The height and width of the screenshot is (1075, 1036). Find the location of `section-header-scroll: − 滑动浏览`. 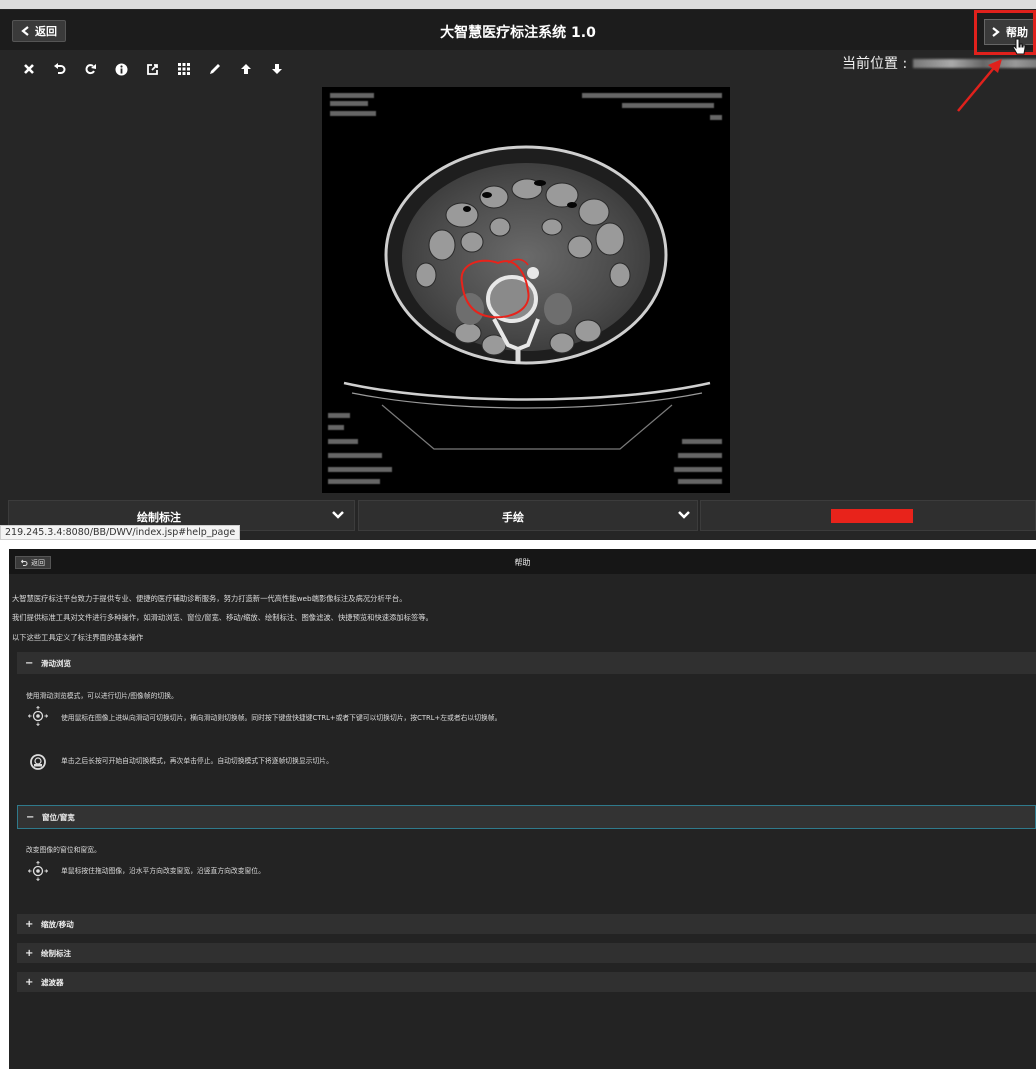

section-header-scroll: − 滑动浏览 is located at coordinates (526, 663).